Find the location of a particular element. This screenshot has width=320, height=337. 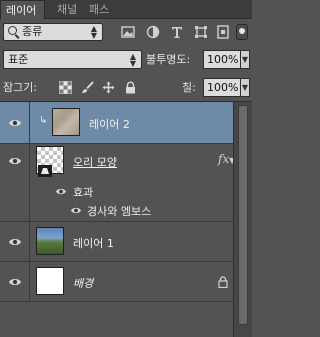

panel-tab-strip: 레이어 채널 패스 is located at coordinates (126, 10).